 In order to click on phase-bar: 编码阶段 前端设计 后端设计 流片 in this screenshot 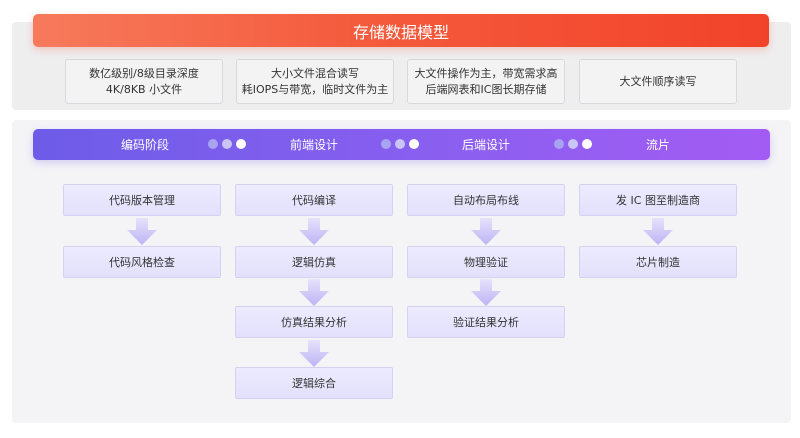, I will do `click(401, 144)`.